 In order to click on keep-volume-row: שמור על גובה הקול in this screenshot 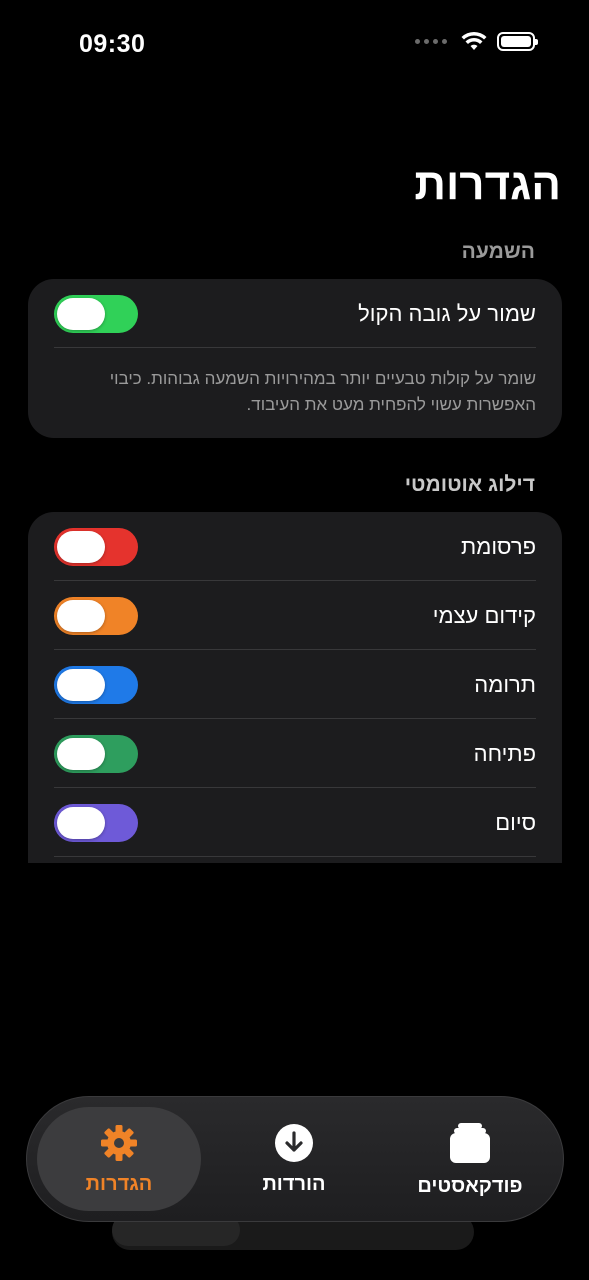, I will do `click(295, 313)`.